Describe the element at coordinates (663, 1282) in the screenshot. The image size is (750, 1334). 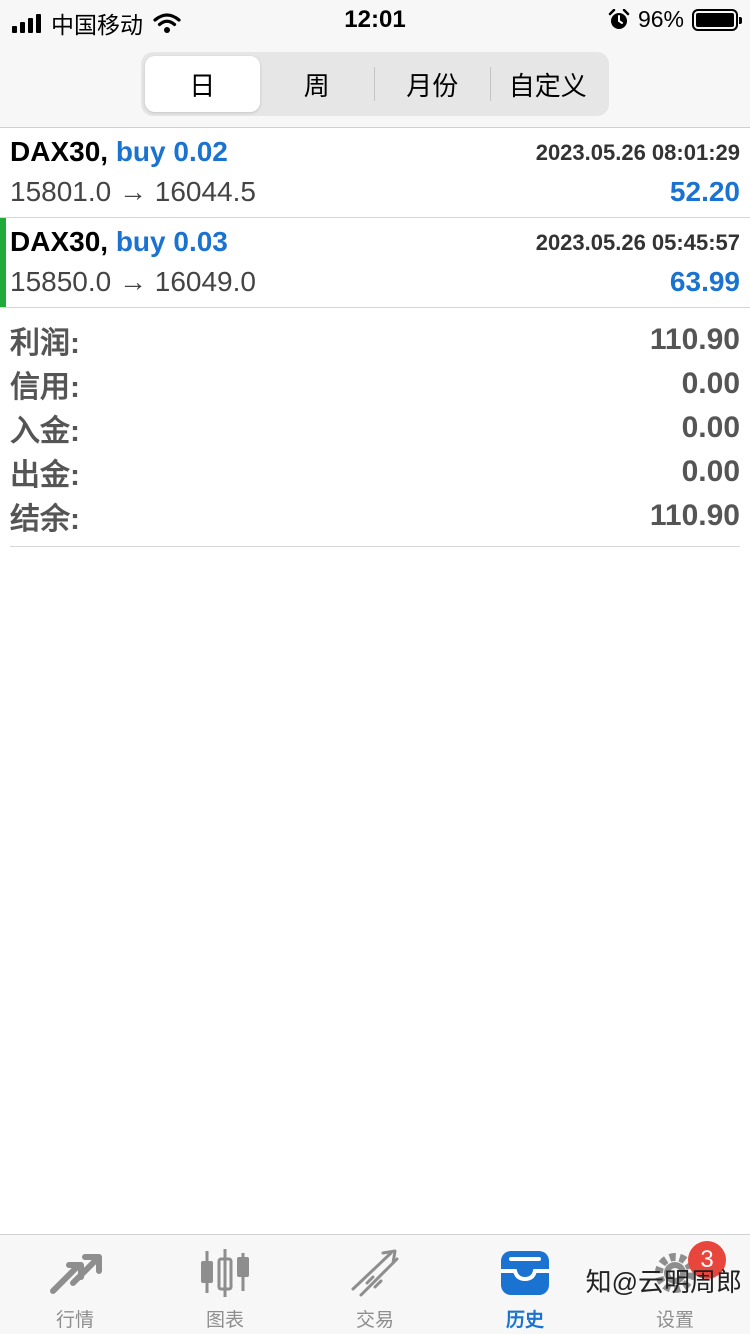
I see `watermark-text: 知@云明周郎` at that location.